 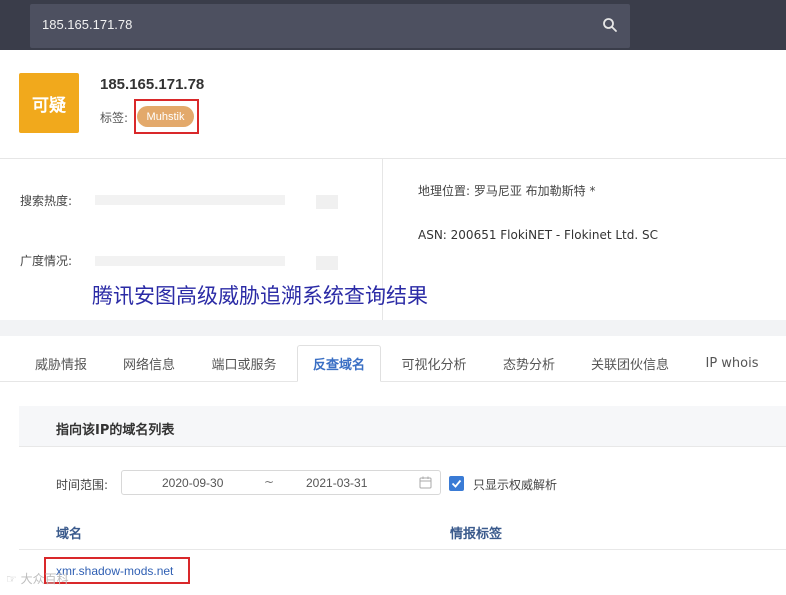 I want to click on search-input-value: 185.165.171.78, so click(x=87, y=24).